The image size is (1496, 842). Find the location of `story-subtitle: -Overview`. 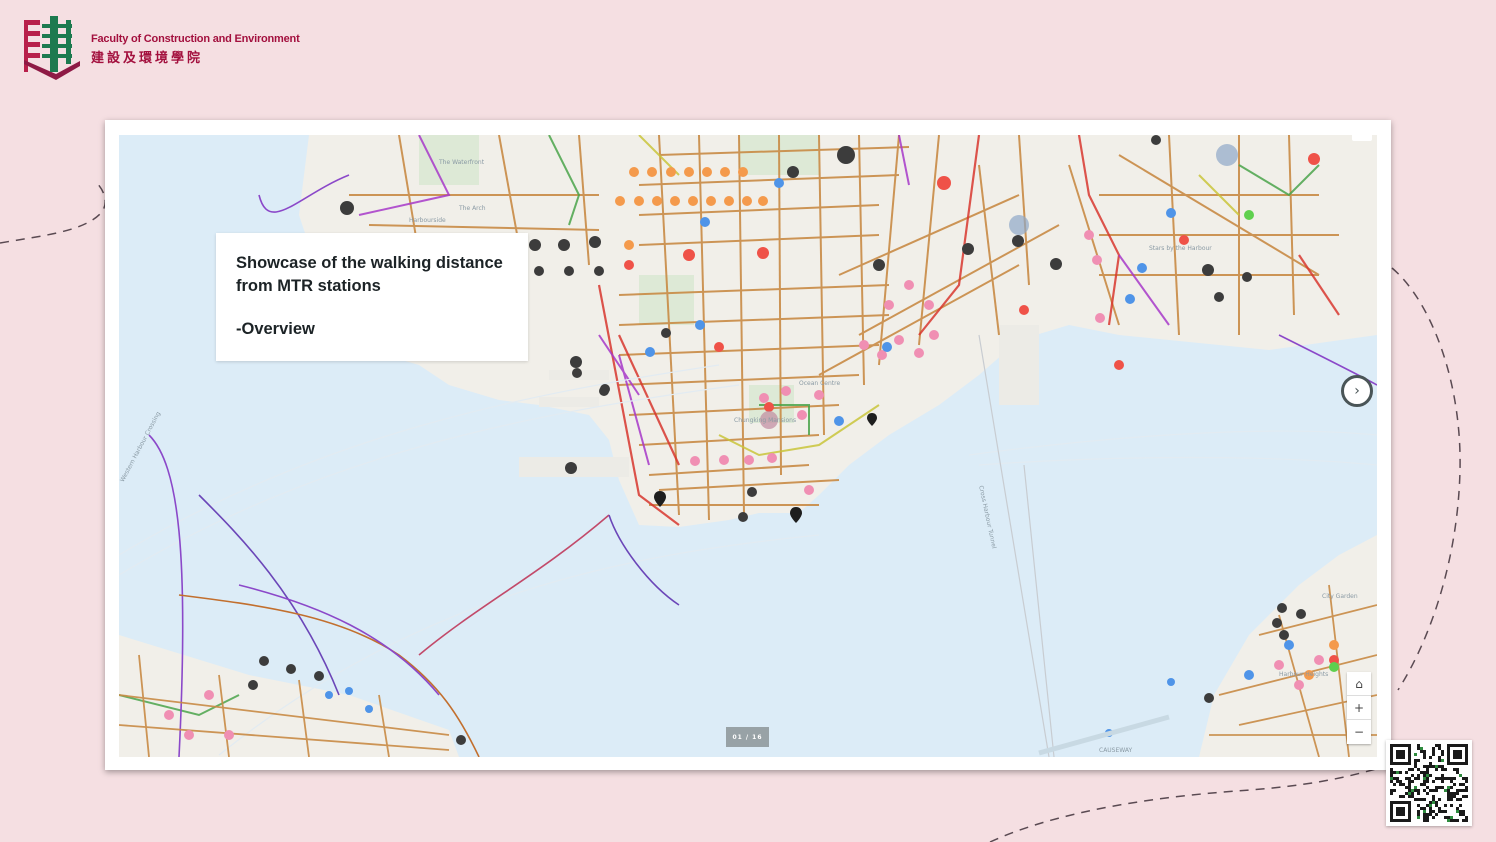

story-subtitle: -Overview is located at coordinates (275, 329).